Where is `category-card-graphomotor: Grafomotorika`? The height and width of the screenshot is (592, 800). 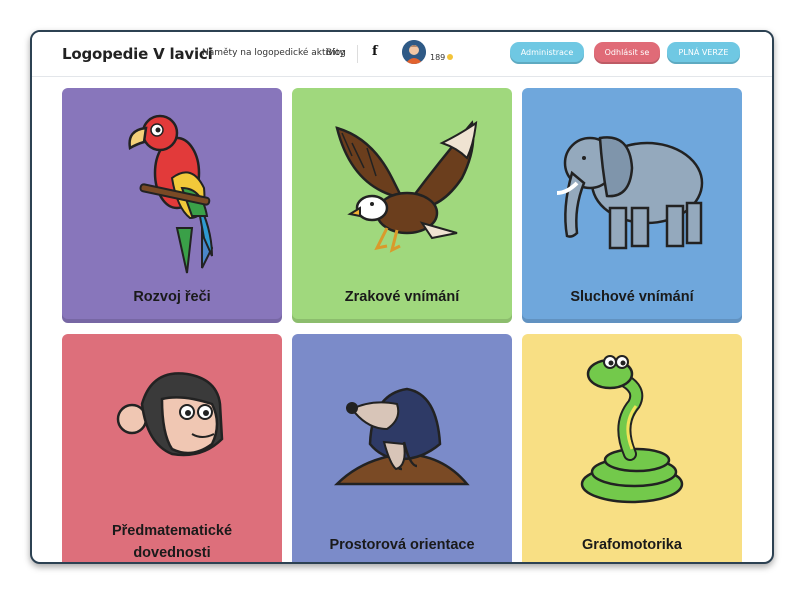 category-card-graphomotor: Grafomotorika is located at coordinates (632, 448).